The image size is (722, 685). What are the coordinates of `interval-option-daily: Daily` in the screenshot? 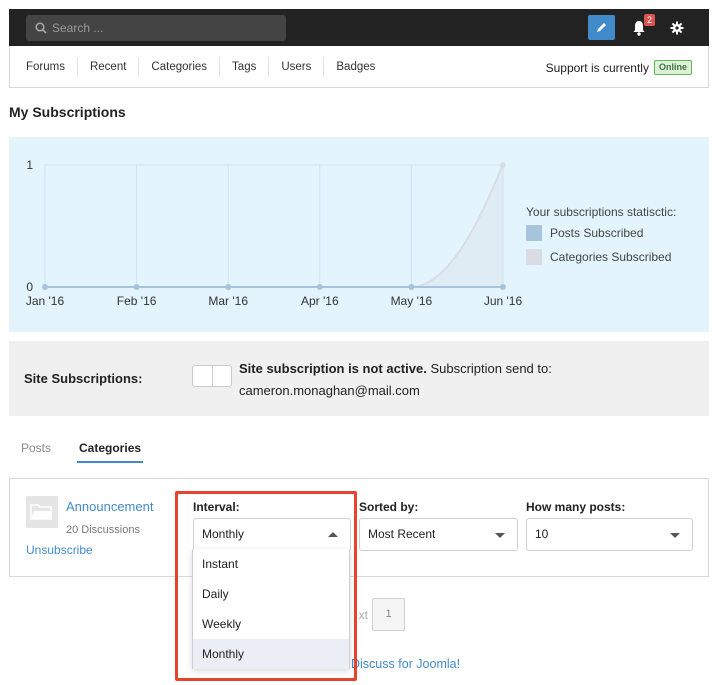 It's located at (271, 594).